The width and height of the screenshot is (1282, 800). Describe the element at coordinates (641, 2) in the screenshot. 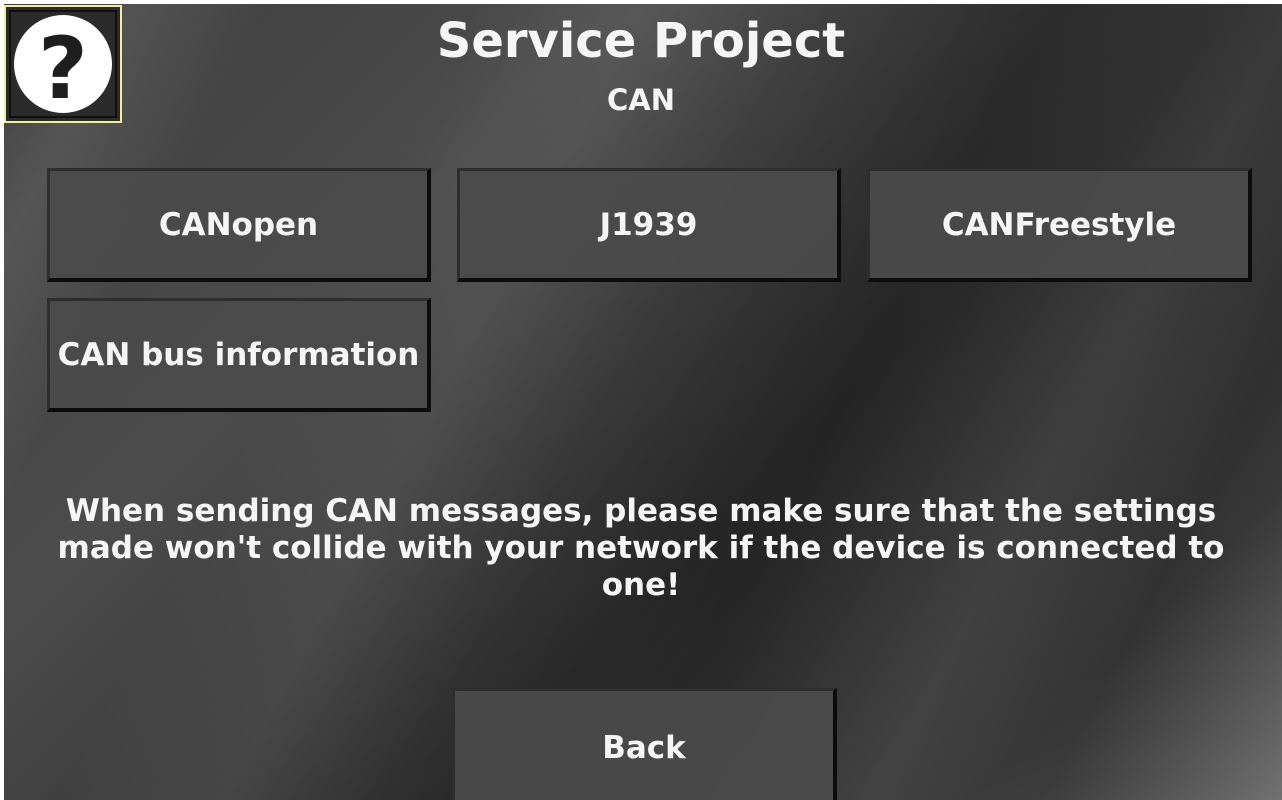

I see `screen-edge-top` at that location.